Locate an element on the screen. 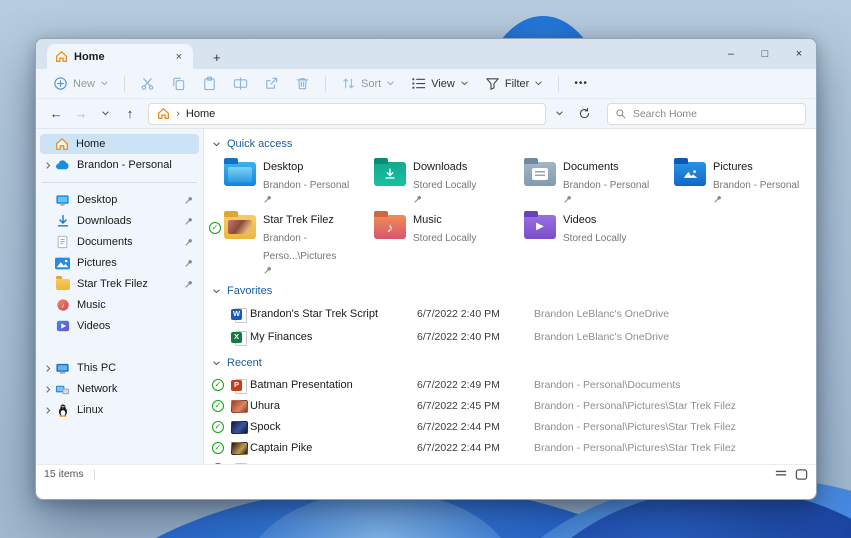 The image size is (851, 538). tab-bar: Home × + – □ × is located at coordinates (426, 54).